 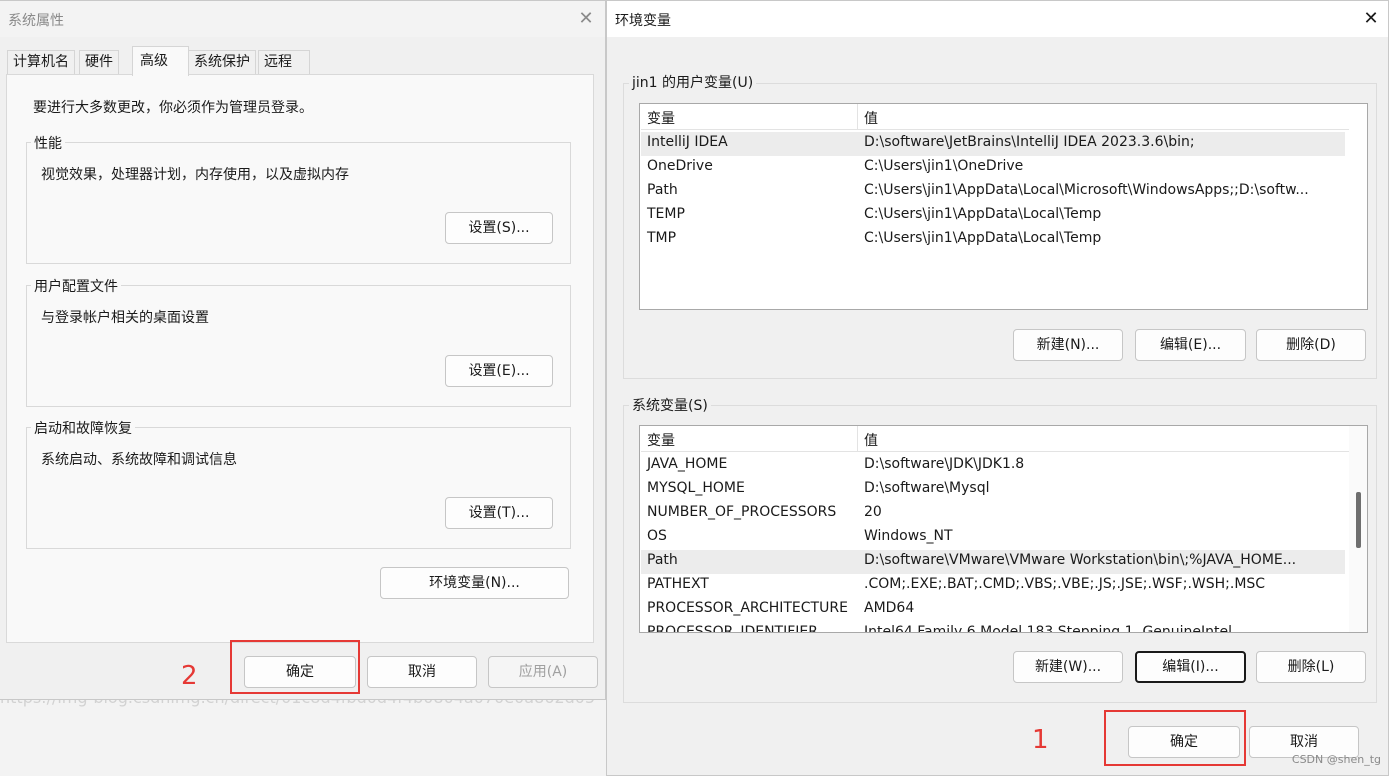 What do you see at coordinates (944, 464) in the screenshot?
I see `variable-value: D:\software\JDK\JDK1.8` at bounding box center [944, 464].